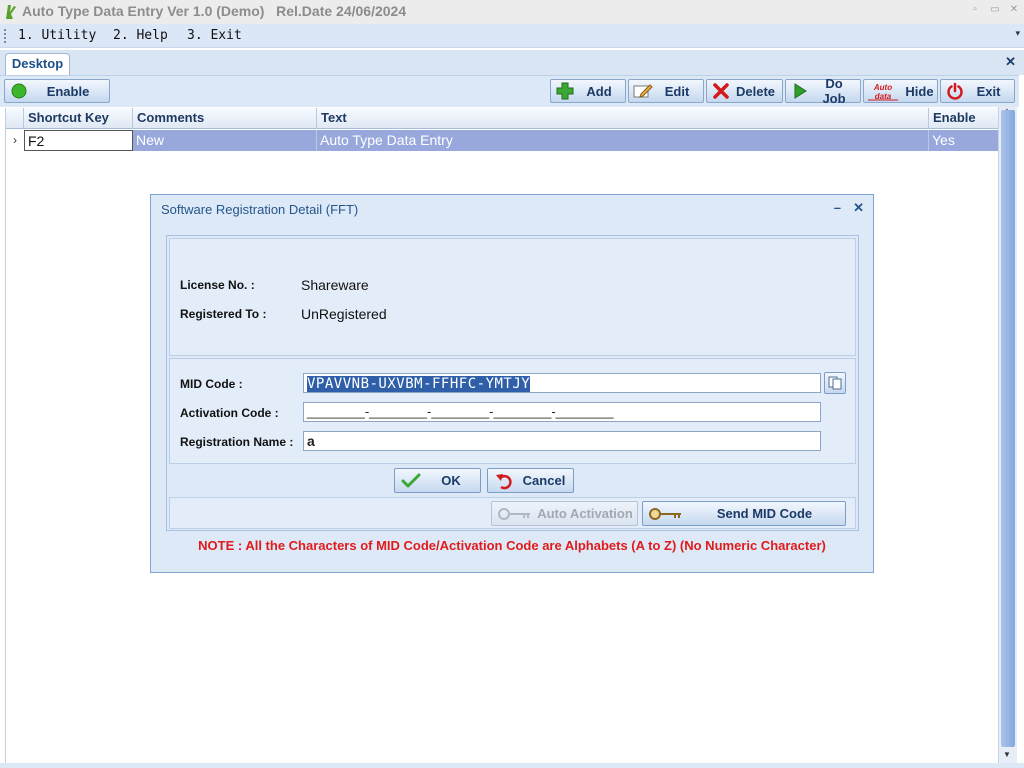 This screenshot has width=1024, height=768. Describe the element at coordinates (57, 35) in the screenshot. I see `menu-utility: 1. Utility` at that location.